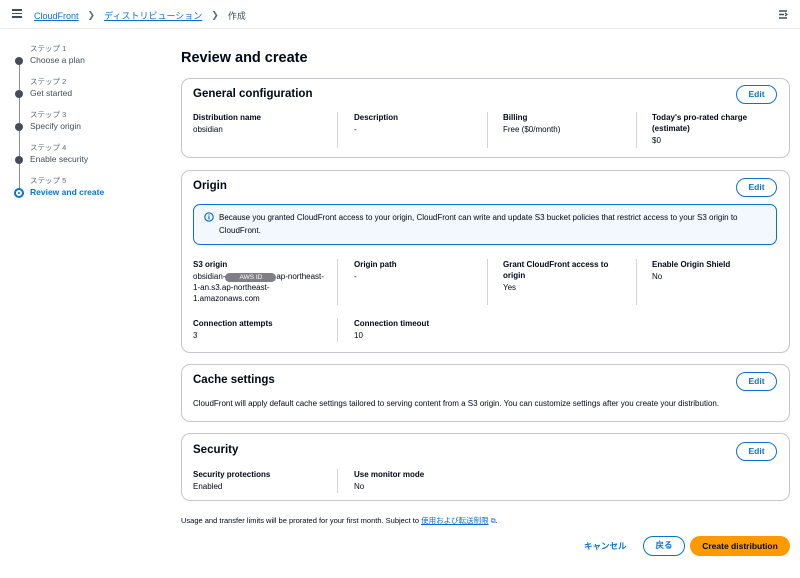  What do you see at coordinates (400, 14) in the screenshot?
I see `top-navigation-bar: CloudFront ❯ ディストリビューション ❯ 作成` at bounding box center [400, 14].